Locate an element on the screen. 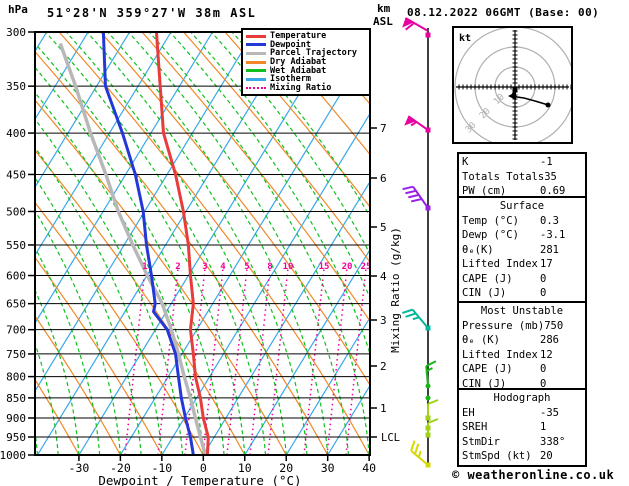 This screenshot has width=629, height=486. stat-value: -35 is located at coordinates (549, 412).